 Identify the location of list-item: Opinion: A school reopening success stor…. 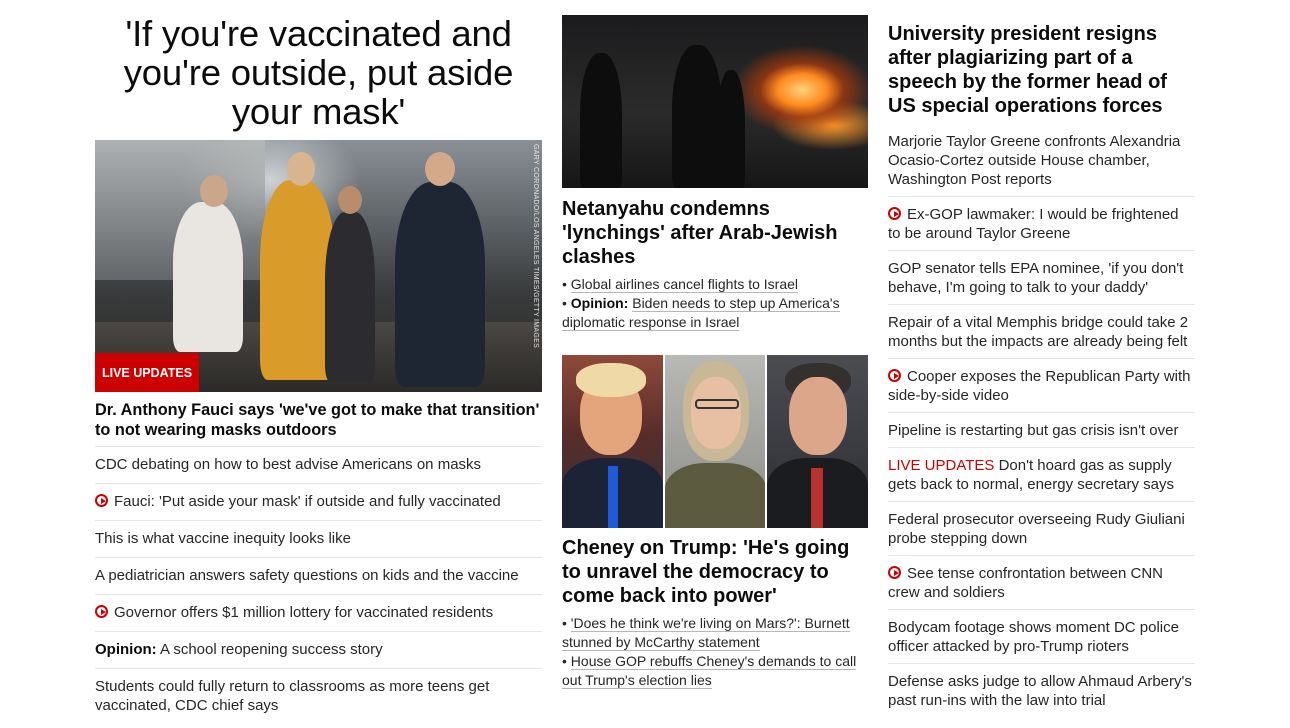
(318, 649).